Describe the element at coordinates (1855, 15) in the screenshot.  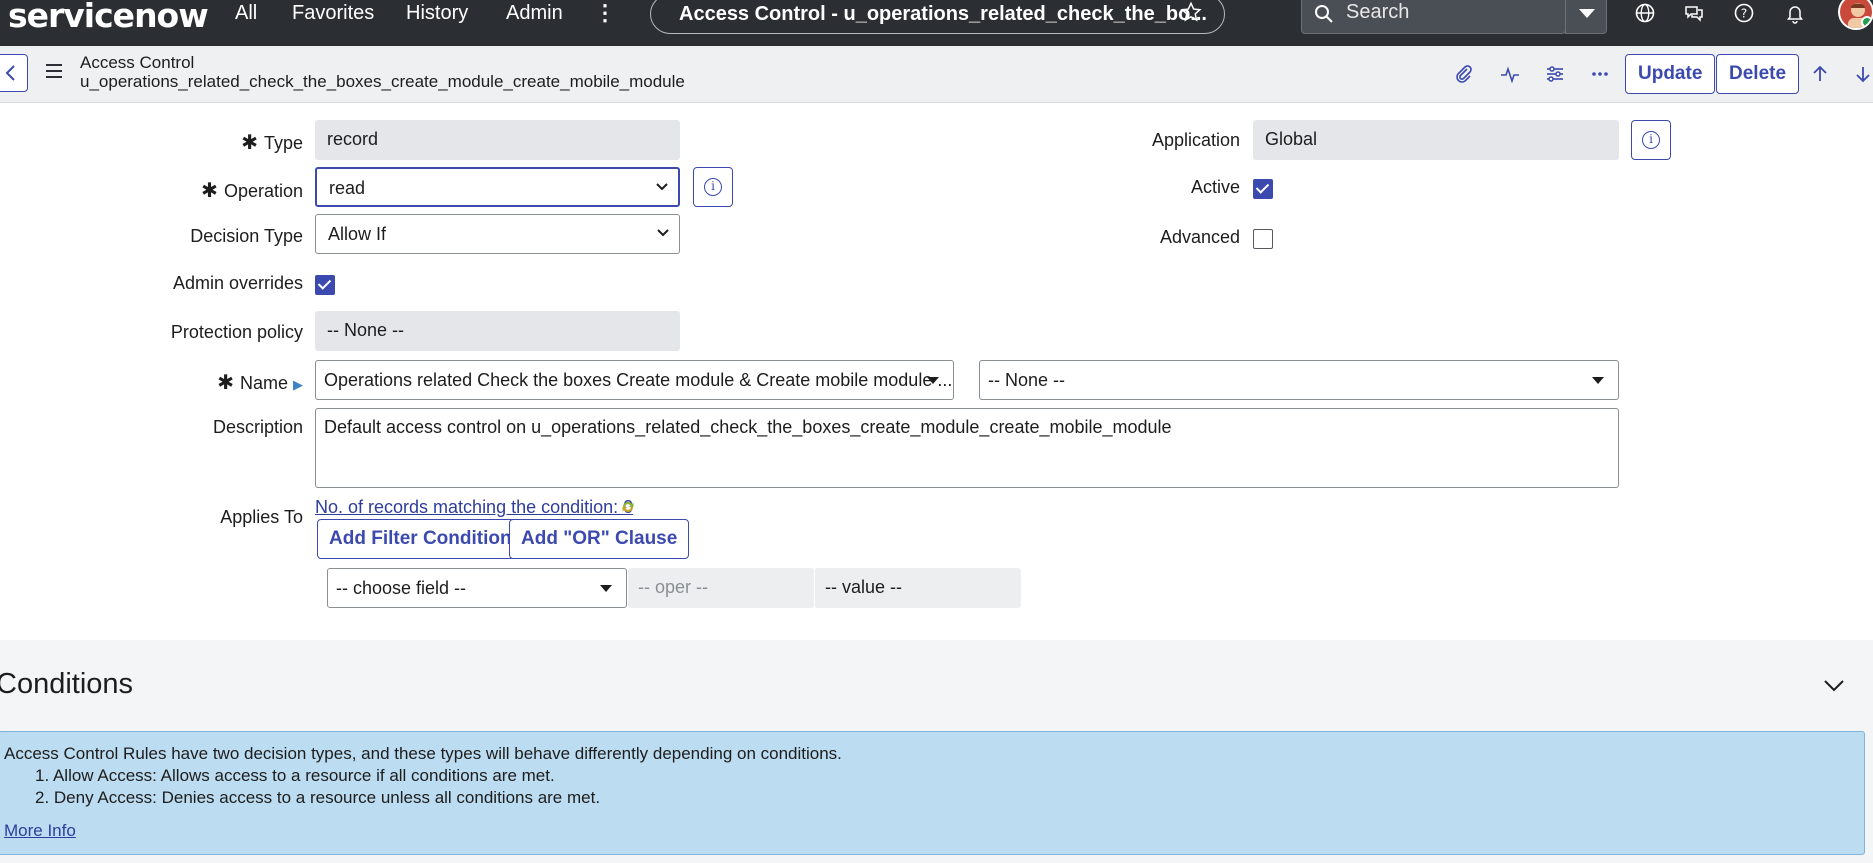
I see `user-avatar` at that location.